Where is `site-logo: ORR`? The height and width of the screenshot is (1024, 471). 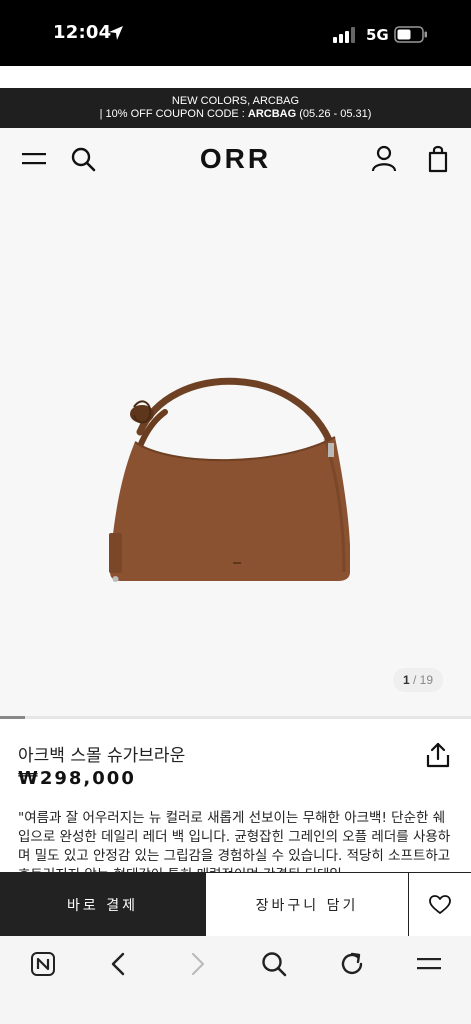 site-logo: ORR is located at coordinates (235, 159).